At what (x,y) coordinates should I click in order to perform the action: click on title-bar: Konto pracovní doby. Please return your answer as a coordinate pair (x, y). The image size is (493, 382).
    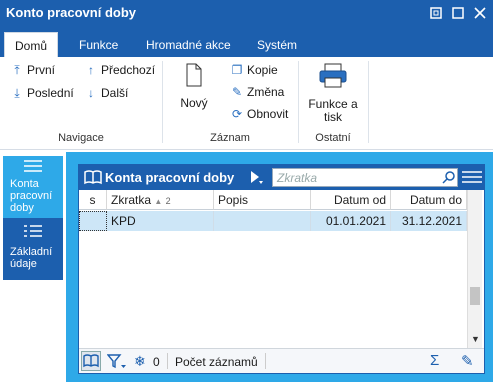
    Looking at the image, I should click on (246, 13).